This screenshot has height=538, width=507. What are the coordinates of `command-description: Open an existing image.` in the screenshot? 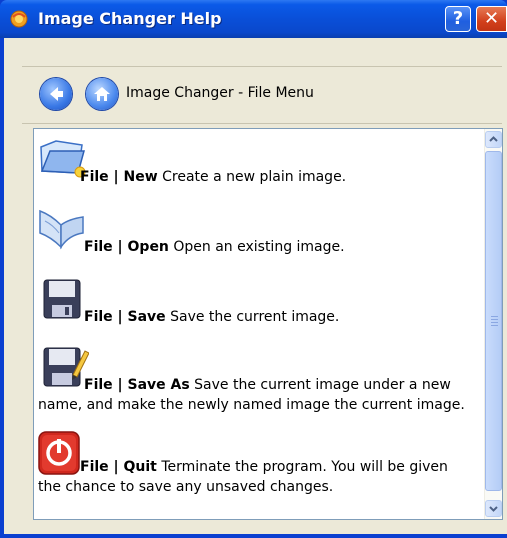 It's located at (256, 247).